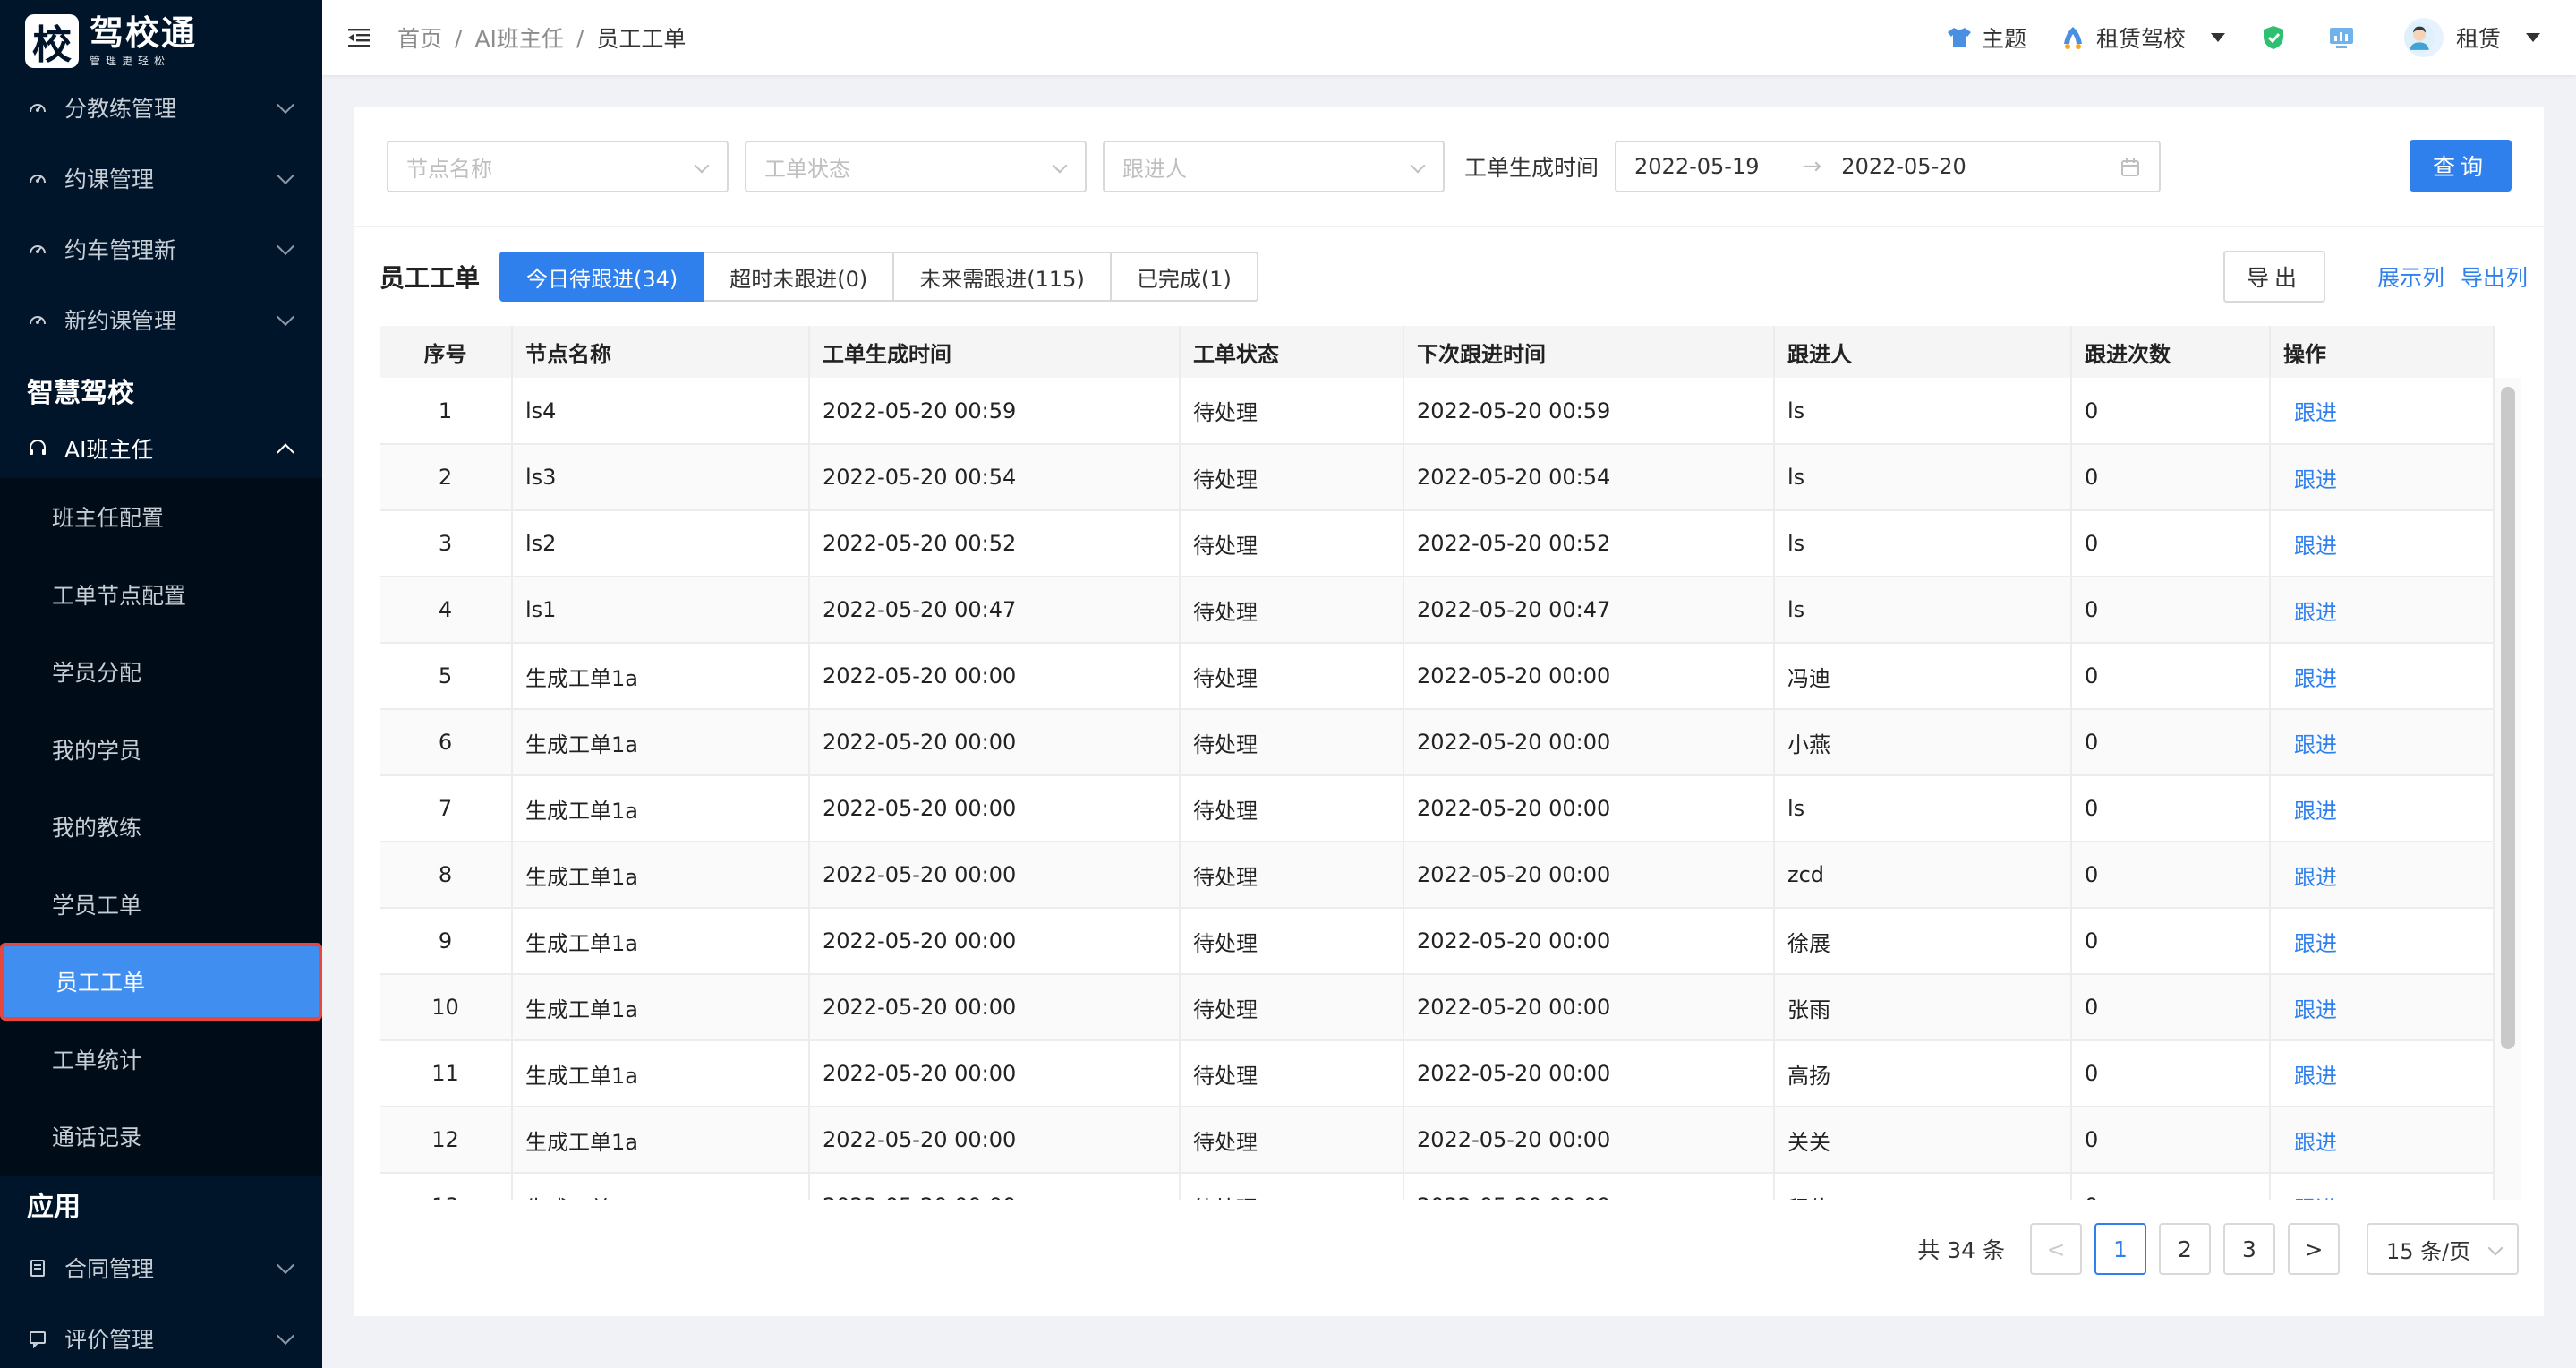  I want to click on export-button: 导出, so click(2273, 277).